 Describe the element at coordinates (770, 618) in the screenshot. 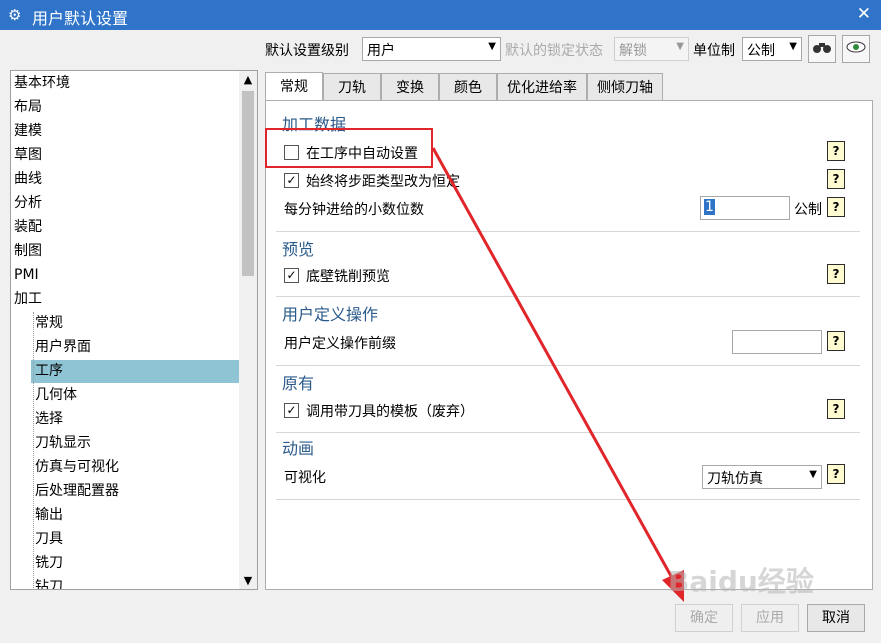

I see `apply-button: 应用` at that location.